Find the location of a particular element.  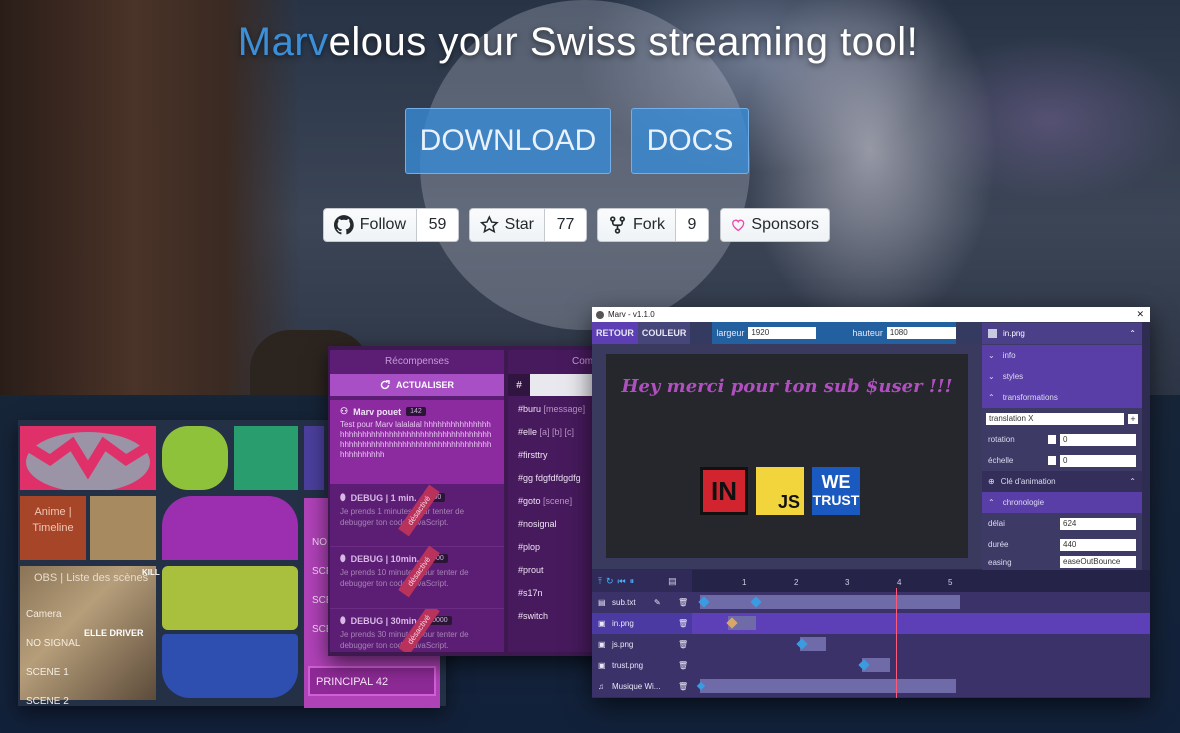

we-trust-logo: WE TRUST is located at coordinates (836, 491).